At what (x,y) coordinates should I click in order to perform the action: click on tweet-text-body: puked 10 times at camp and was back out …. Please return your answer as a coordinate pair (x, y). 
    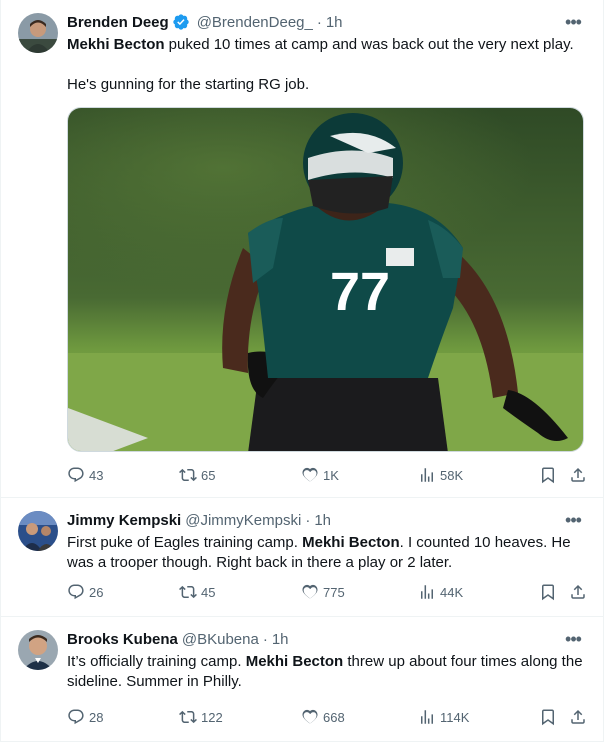
    Looking at the image, I should click on (369, 44).